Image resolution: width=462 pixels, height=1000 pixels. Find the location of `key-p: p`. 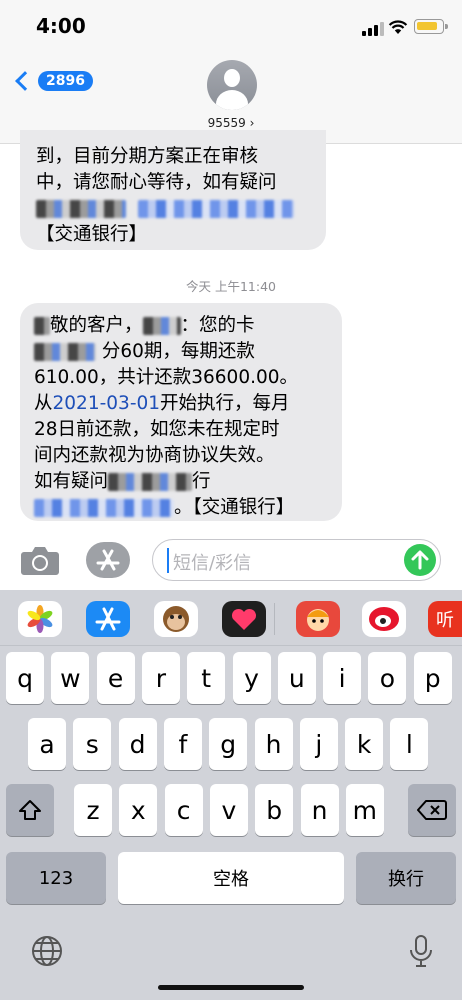

key-p: p is located at coordinates (432, 678).